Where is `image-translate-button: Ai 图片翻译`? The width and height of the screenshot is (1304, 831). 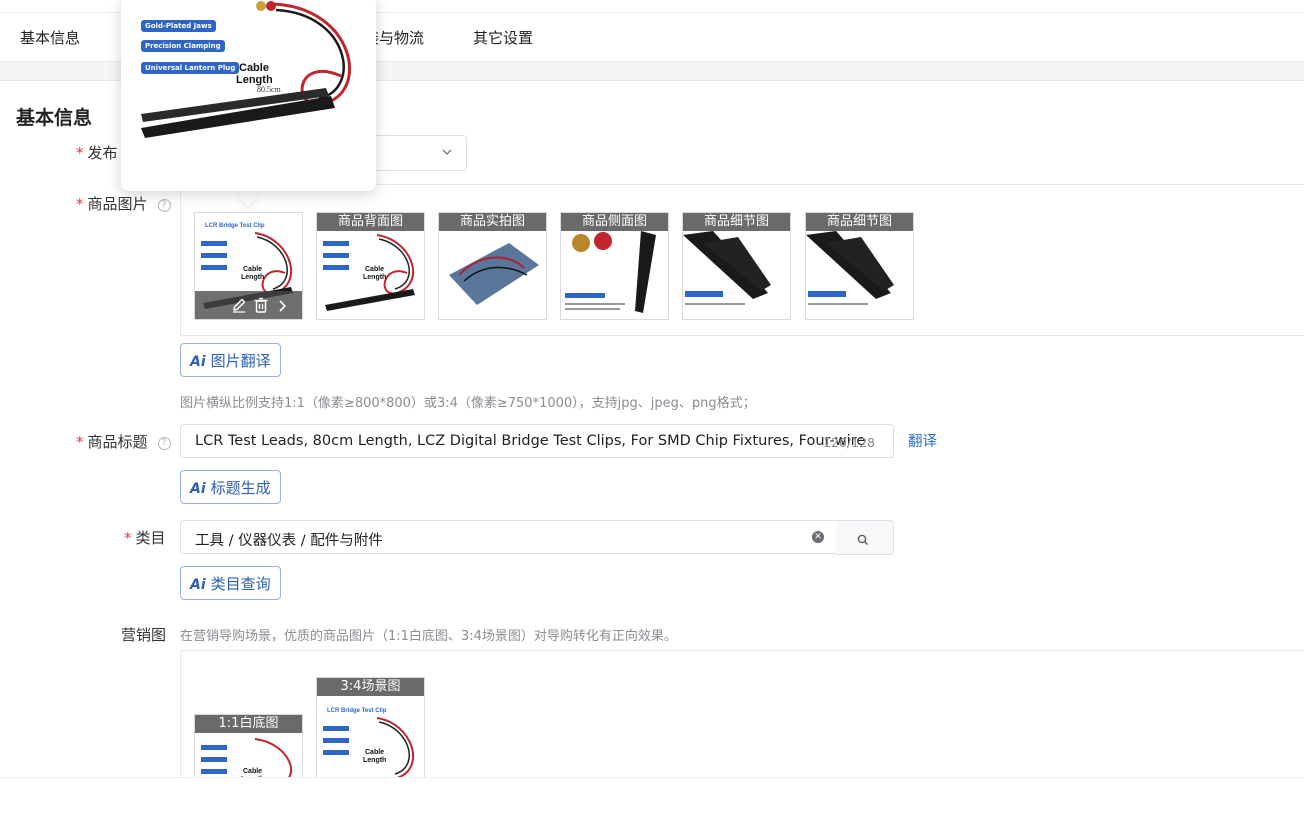
image-translate-button: Ai 图片翻译 is located at coordinates (230, 360).